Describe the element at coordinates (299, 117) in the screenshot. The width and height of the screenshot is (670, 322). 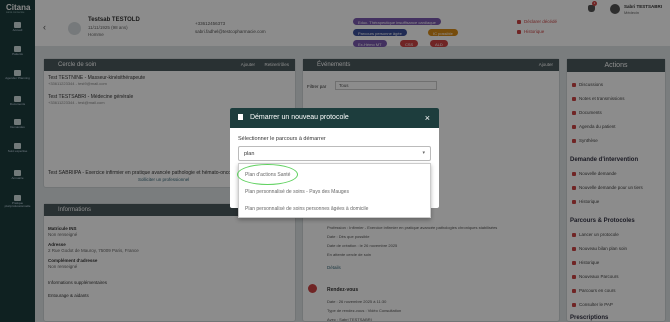
I see `modal-title: Démarrer un nouveau protocole` at that location.